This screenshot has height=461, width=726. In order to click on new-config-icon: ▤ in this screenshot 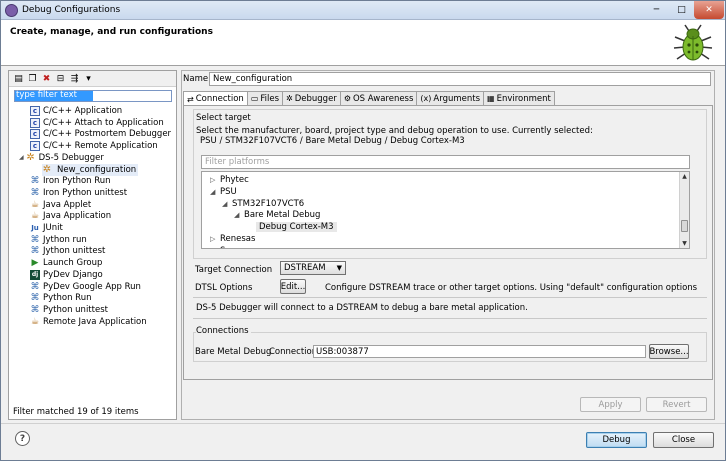, I will do `click(18, 78)`.